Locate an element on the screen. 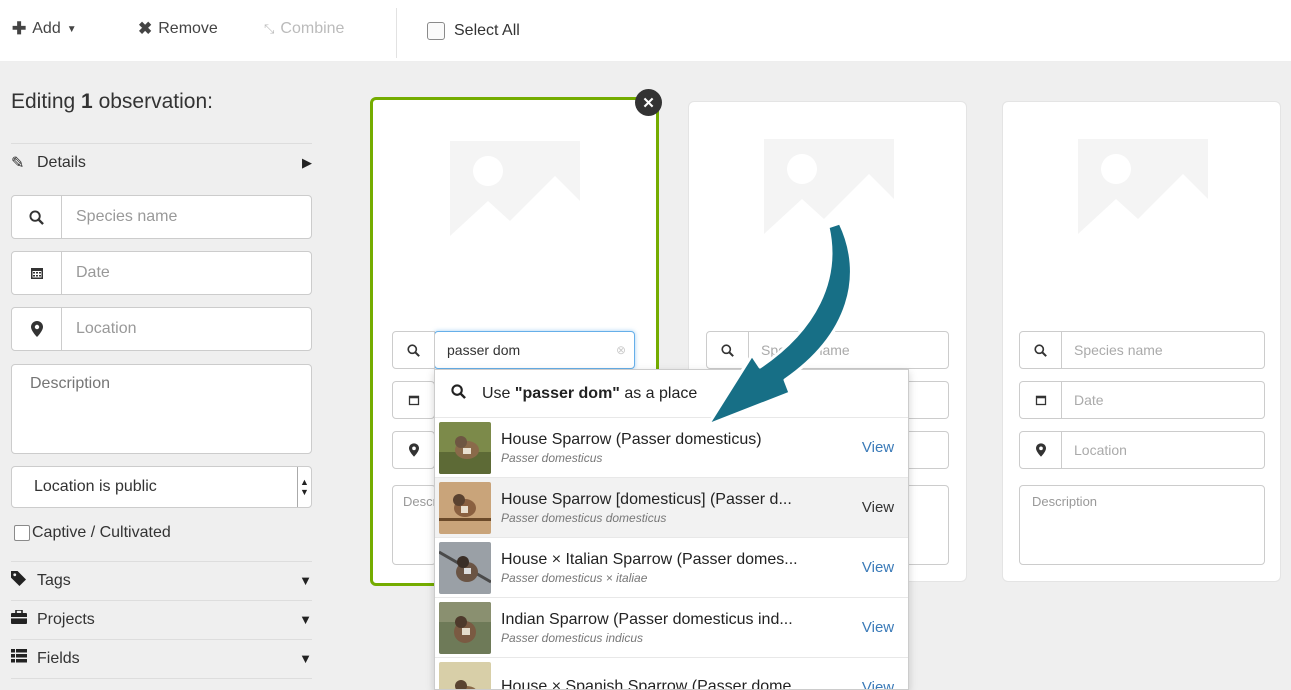 Image resolution: width=1291 pixels, height=690 pixels. species-name-group is located at coordinates (161, 217).